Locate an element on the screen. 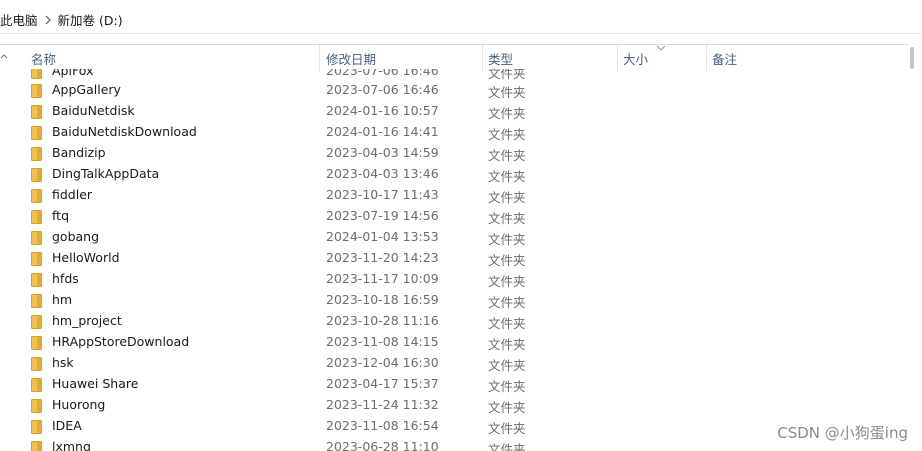 The width and height of the screenshot is (922, 451). file-name: hsk is located at coordinates (63, 362).